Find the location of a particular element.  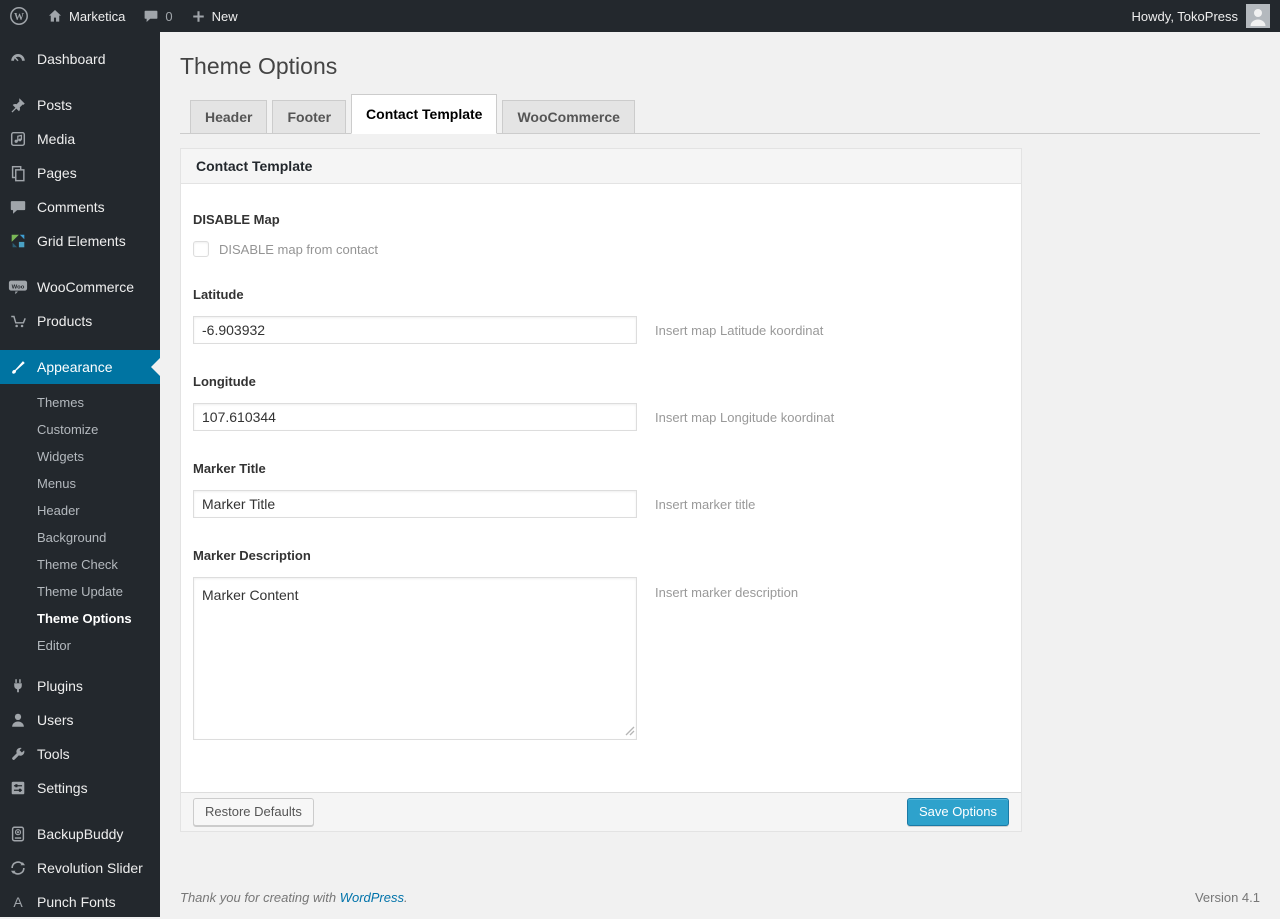

sidebar-item-backupbuddy: BackupBuddy is located at coordinates (80, 834).